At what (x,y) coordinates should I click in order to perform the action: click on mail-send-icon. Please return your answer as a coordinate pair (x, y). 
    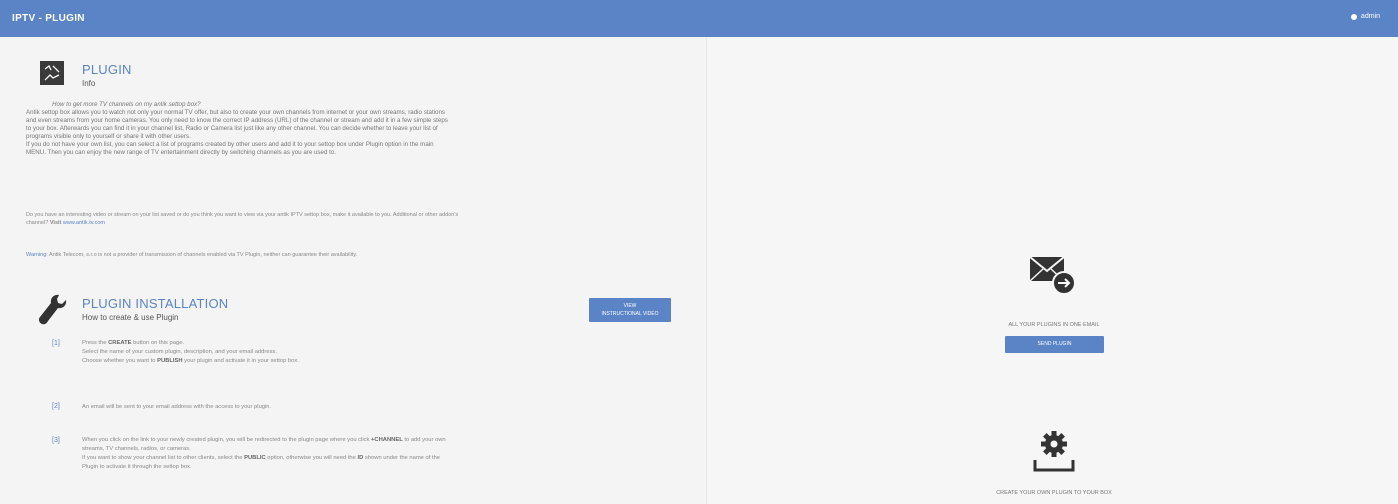
    Looking at the image, I should click on (1053, 275).